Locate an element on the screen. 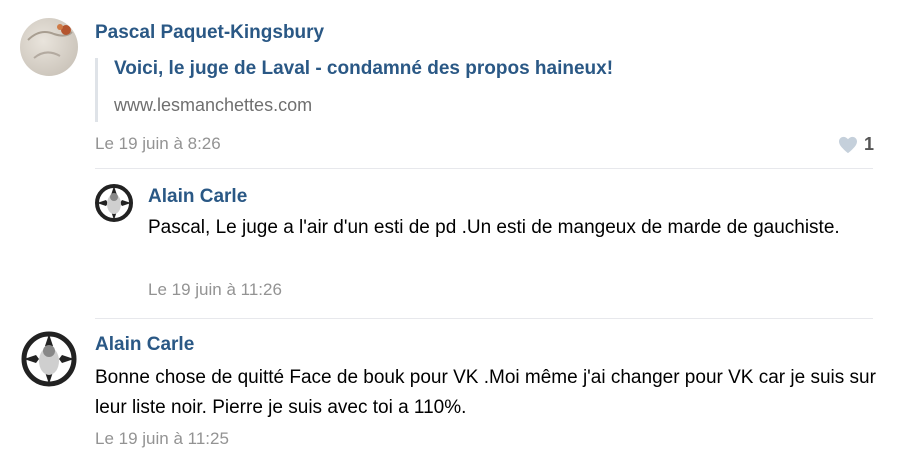 This screenshot has height=457, width=899. comment-date: Le 19 juin à 8:26 is located at coordinates (158, 144).